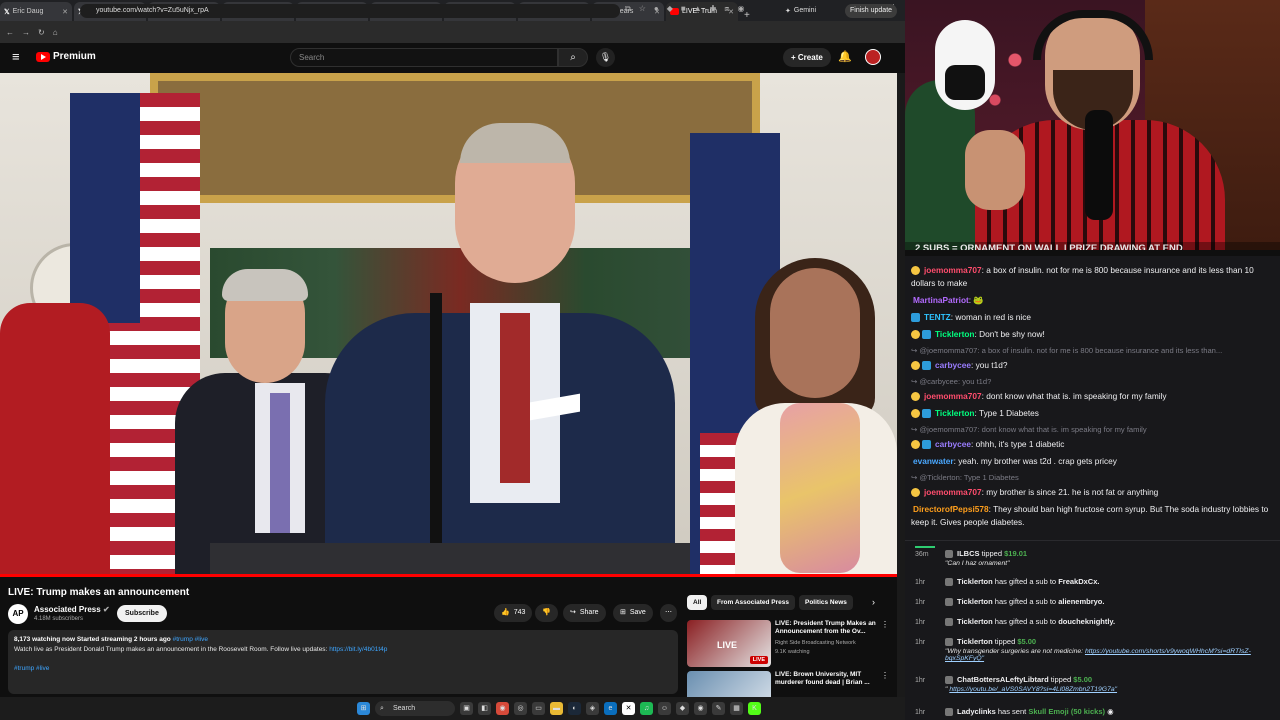 Image resolution: width=1280 pixels, height=720 pixels. Describe the element at coordinates (65, 12) in the screenshot. I see `tab-close-icon: ✕` at that location.